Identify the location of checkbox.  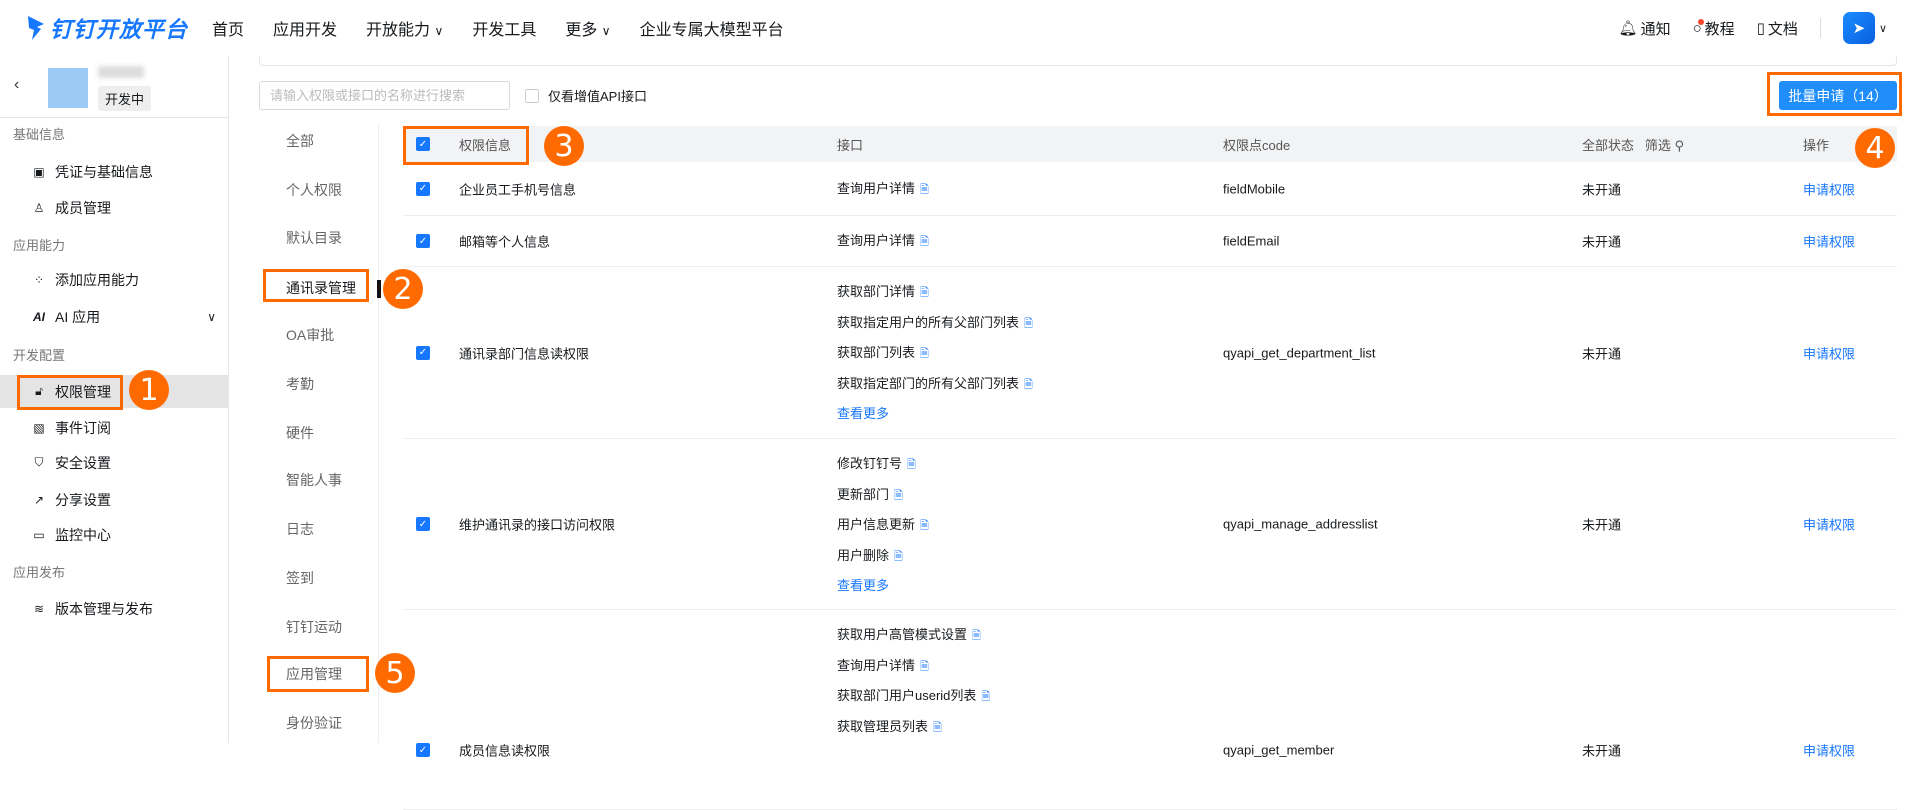
(532, 95).